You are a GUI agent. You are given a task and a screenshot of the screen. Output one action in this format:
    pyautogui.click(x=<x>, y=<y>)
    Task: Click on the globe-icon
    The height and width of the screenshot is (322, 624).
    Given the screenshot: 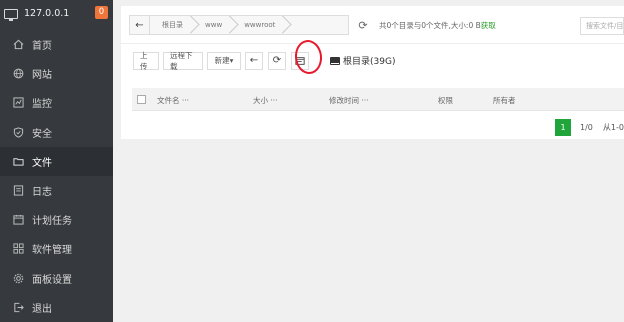 What is the action you would take?
    pyautogui.click(x=18, y=74)
    